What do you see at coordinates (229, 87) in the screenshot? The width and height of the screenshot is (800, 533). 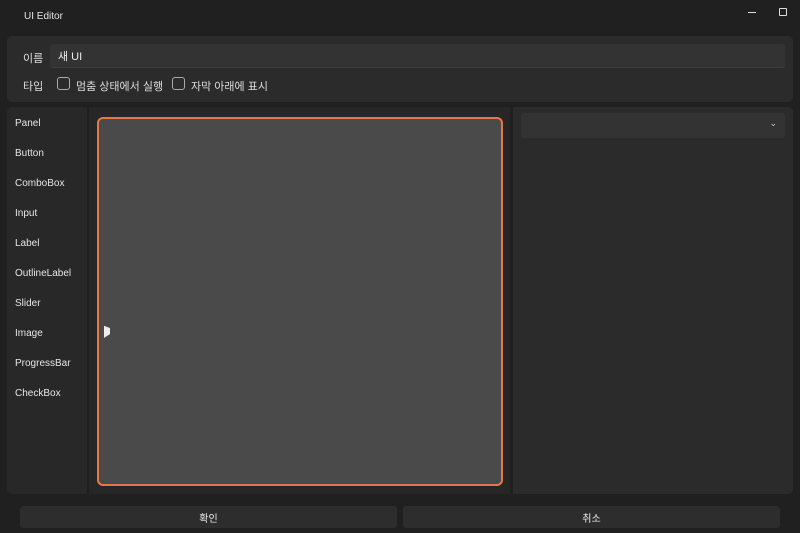 I see `checkbox-label: 자막 아래에 표시` at bounding box center [229, 87].